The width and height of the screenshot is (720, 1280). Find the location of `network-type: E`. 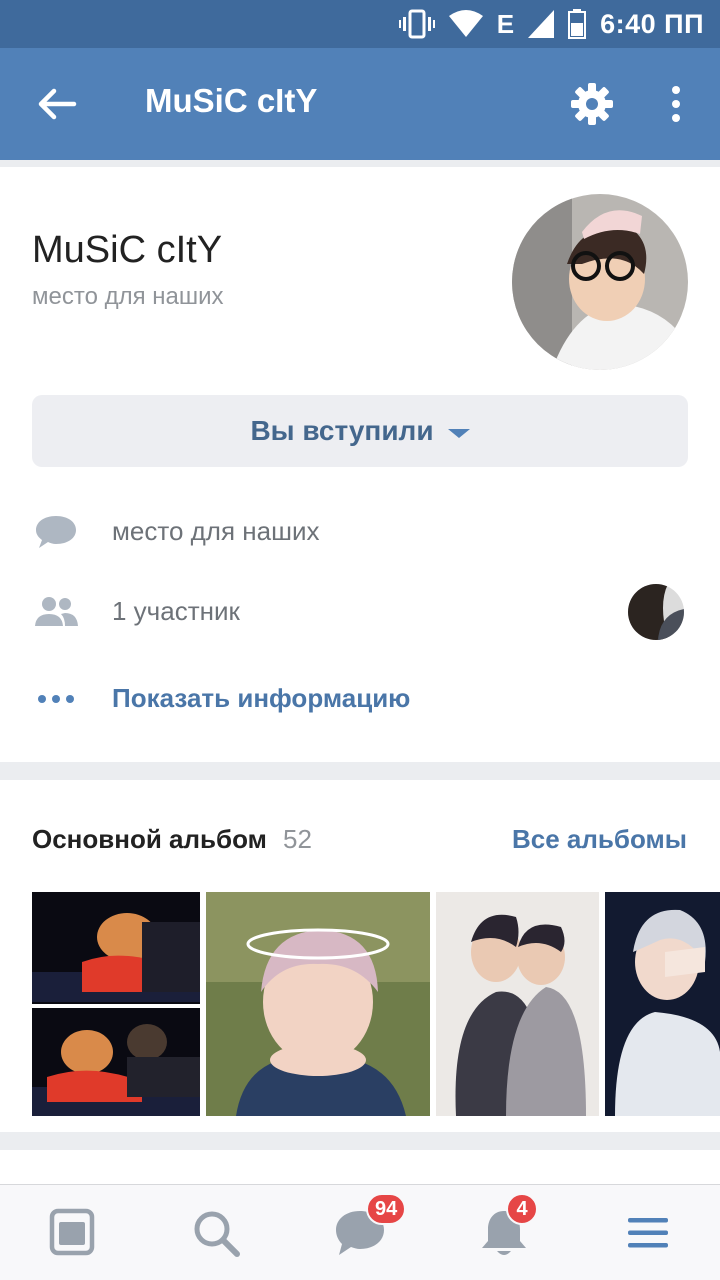

network-type: E is located at coordinates (505, 23).